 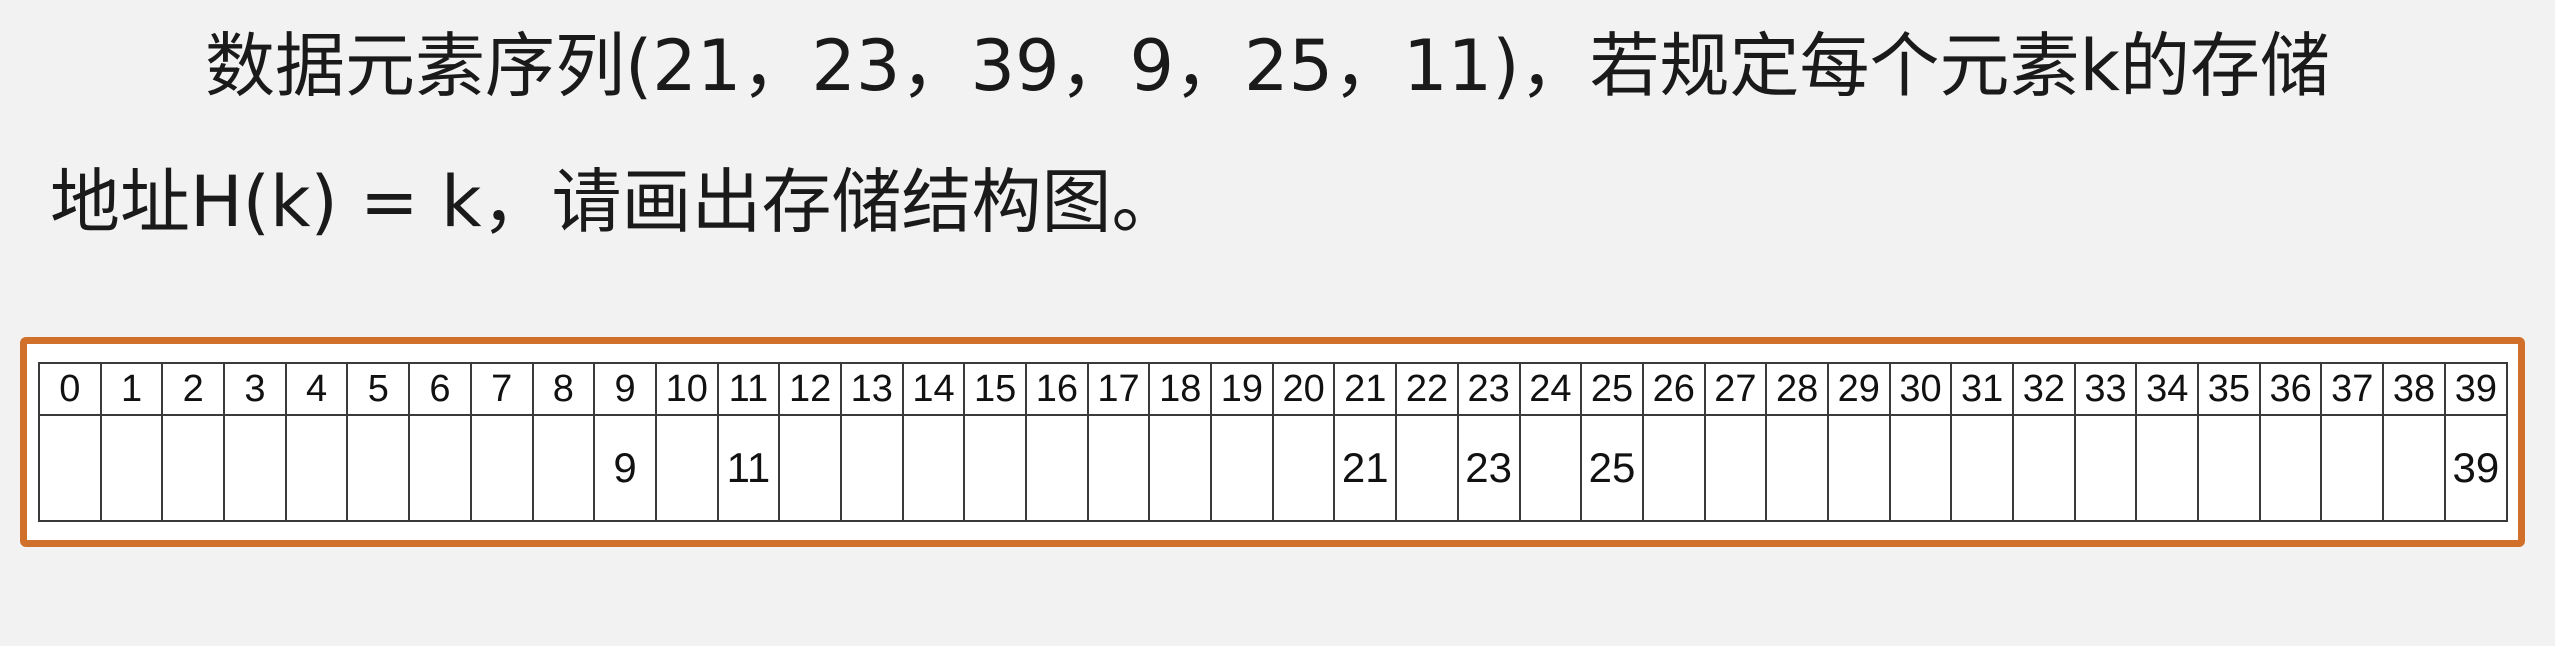 What do you see at coordinates (1488, 389) in the screenshot?
I see `address-cell: 23` at bounding box center [1488, 389].